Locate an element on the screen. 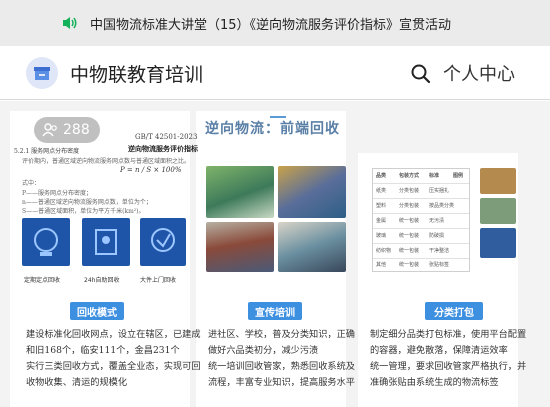 The image size is (550, 407). tile-caption: 大件上门回收 is located at coordinates (158, 280).